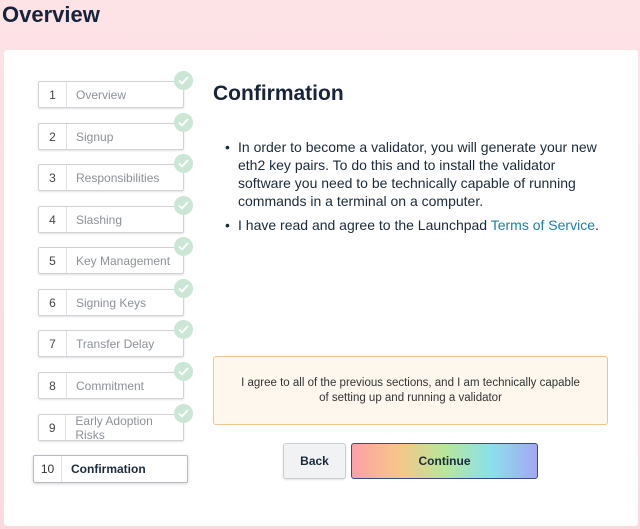 The width and height of the screenshot is (640, 529). What do you see at coordinates (53, 302) in the screenshot?
I see `step-number: 6` at bounding box center [53, 302].